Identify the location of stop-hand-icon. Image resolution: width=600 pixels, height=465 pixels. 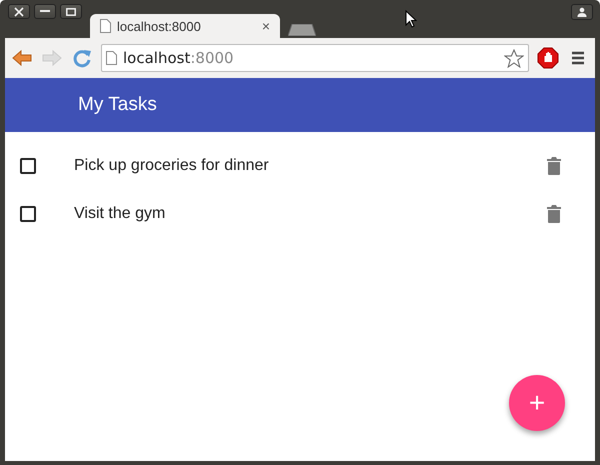
(548, 58).